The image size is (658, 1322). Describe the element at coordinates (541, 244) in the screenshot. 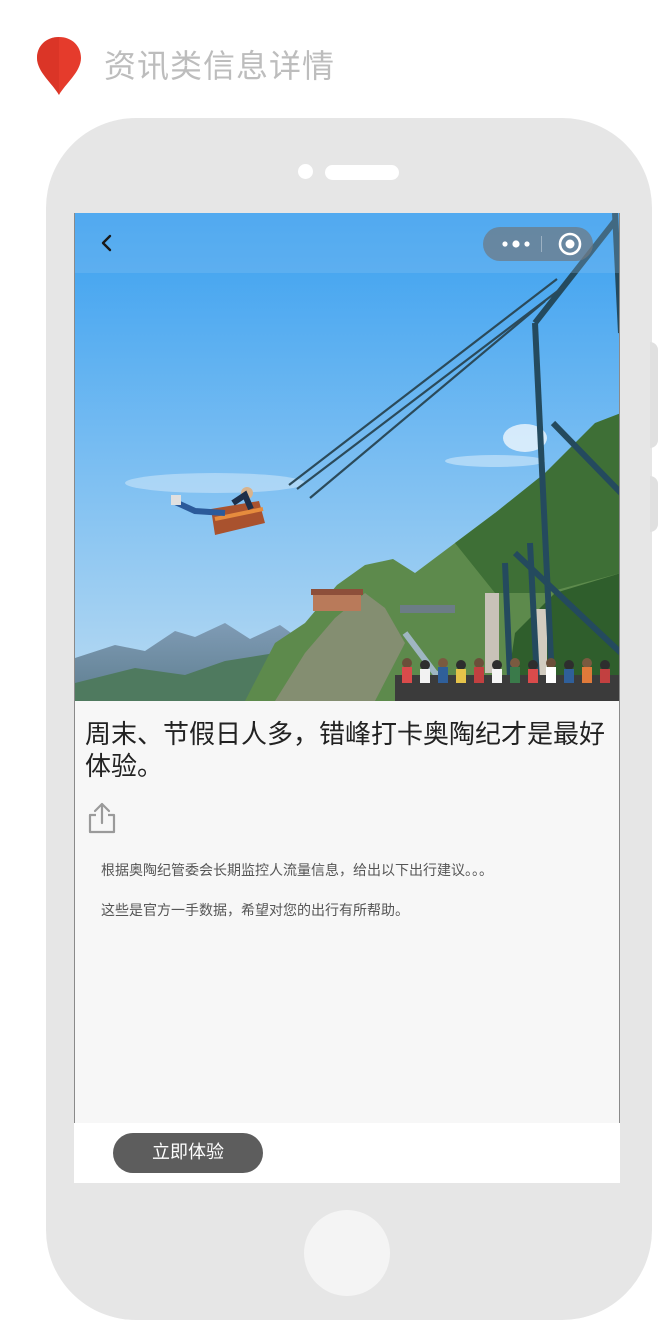

I see `capsule-divider` at that location.